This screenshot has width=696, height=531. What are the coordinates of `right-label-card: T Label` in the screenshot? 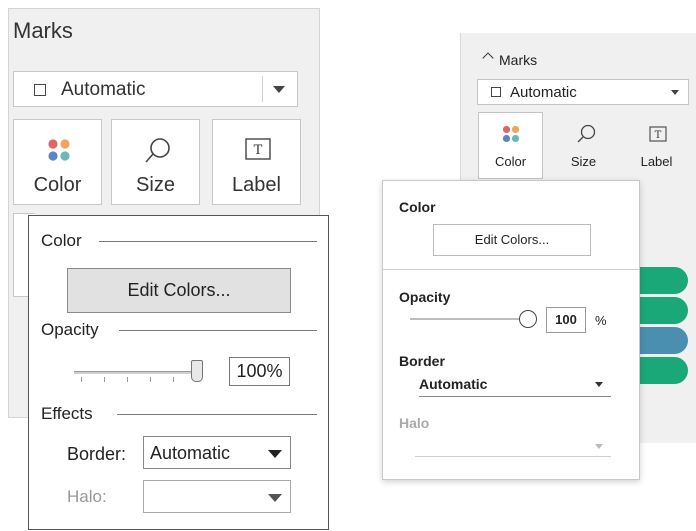 It's located at (656, 145).